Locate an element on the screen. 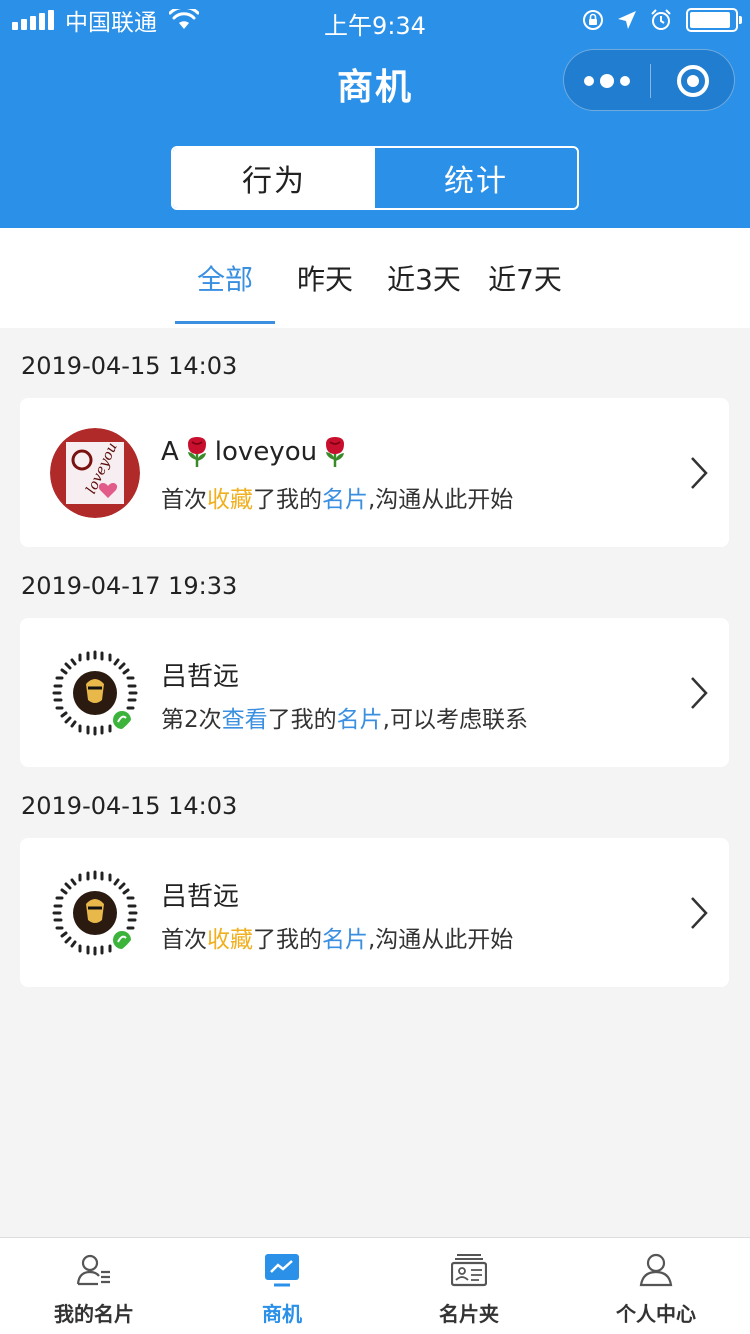 This screenshot has width=750, height=1334. bottom-tab-bar: 我的名片 商机 名片夹 个人中心 is located at coordinates (375, 1285).